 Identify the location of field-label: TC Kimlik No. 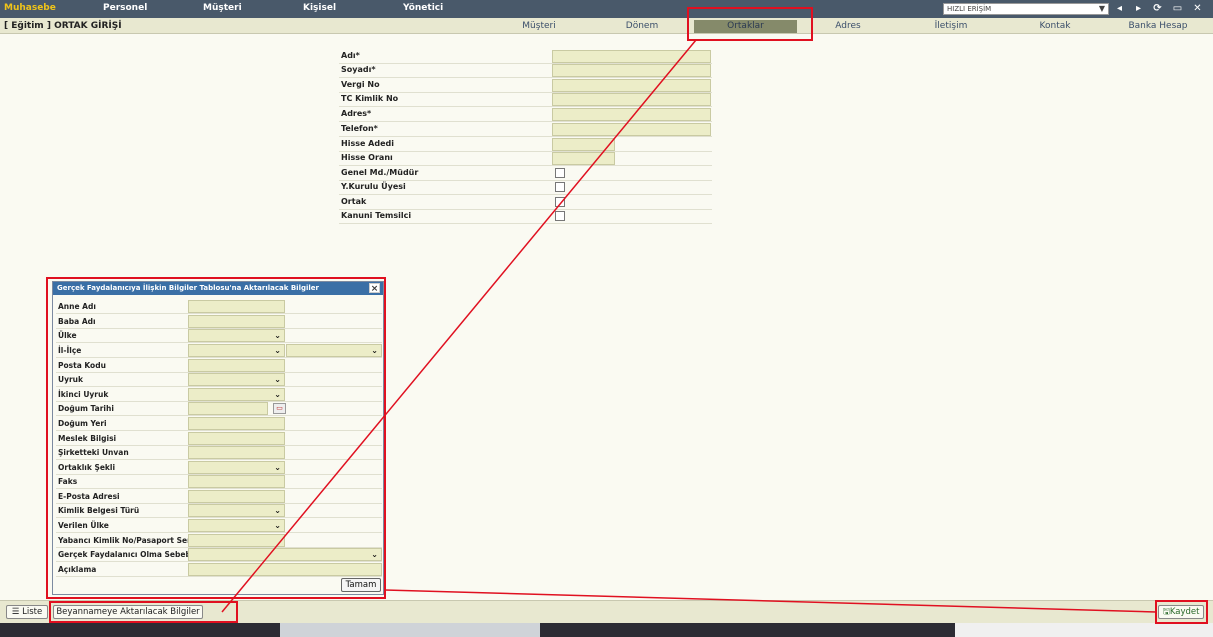
(370, 98).